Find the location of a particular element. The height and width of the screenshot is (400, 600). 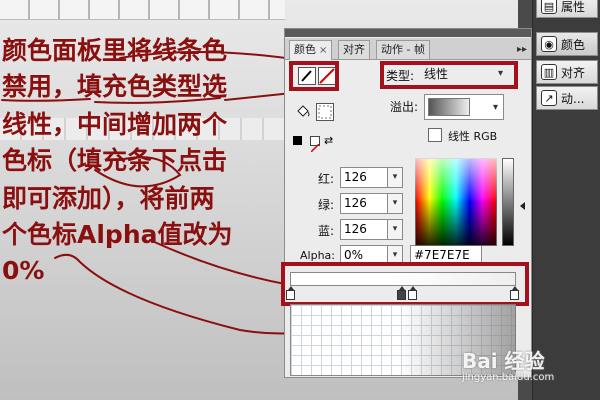

green-field: 126 is located at coordinates (364, 203).